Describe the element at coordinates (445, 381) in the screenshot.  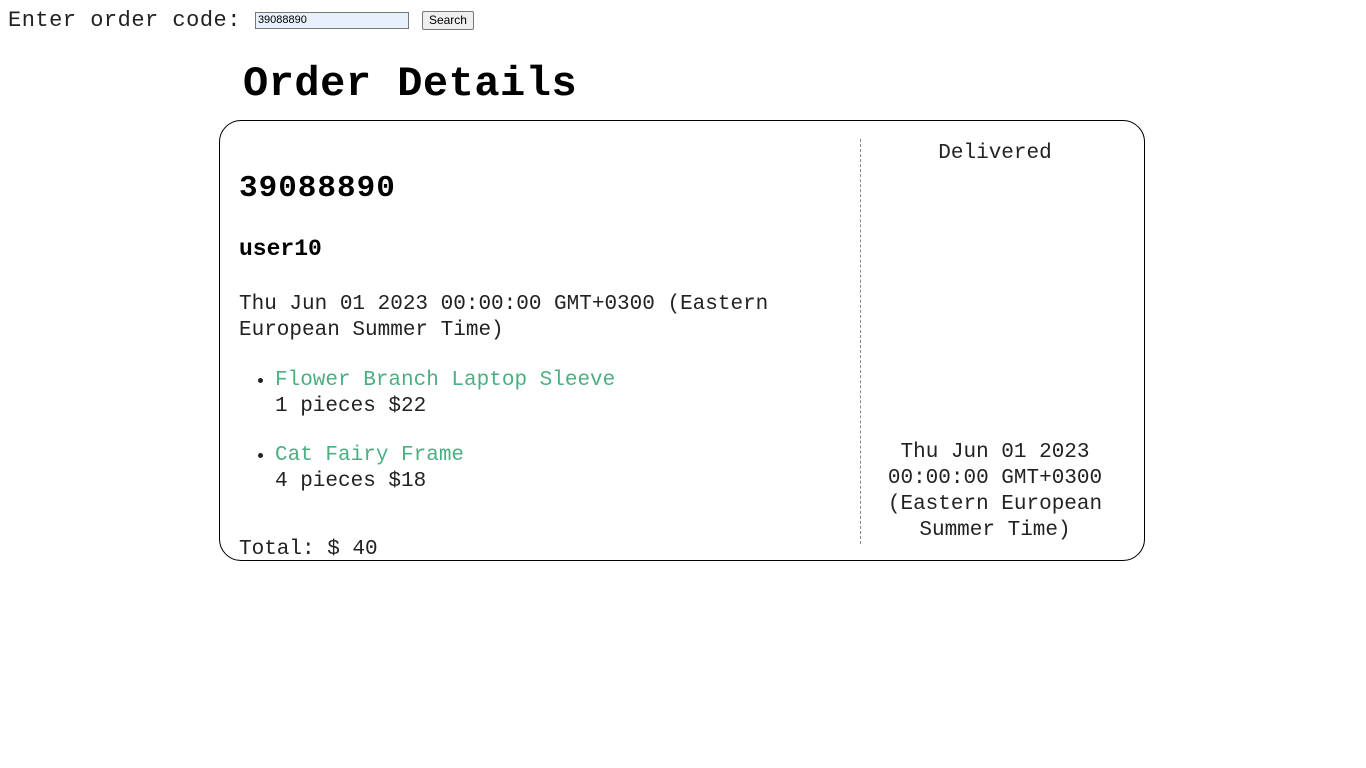
I see `item-name-link: Flower Branch Laptop Sleeve` at that location.